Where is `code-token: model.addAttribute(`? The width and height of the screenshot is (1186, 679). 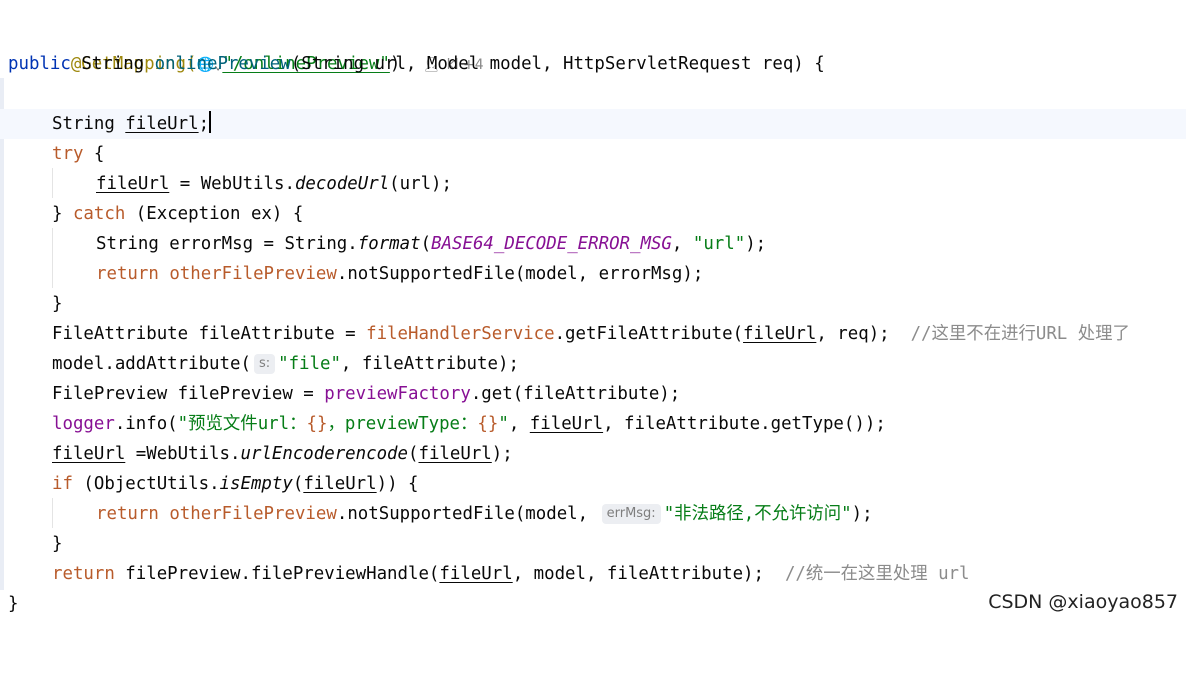
code-token: model.addAttribute( is located at coordinates (151, 364).